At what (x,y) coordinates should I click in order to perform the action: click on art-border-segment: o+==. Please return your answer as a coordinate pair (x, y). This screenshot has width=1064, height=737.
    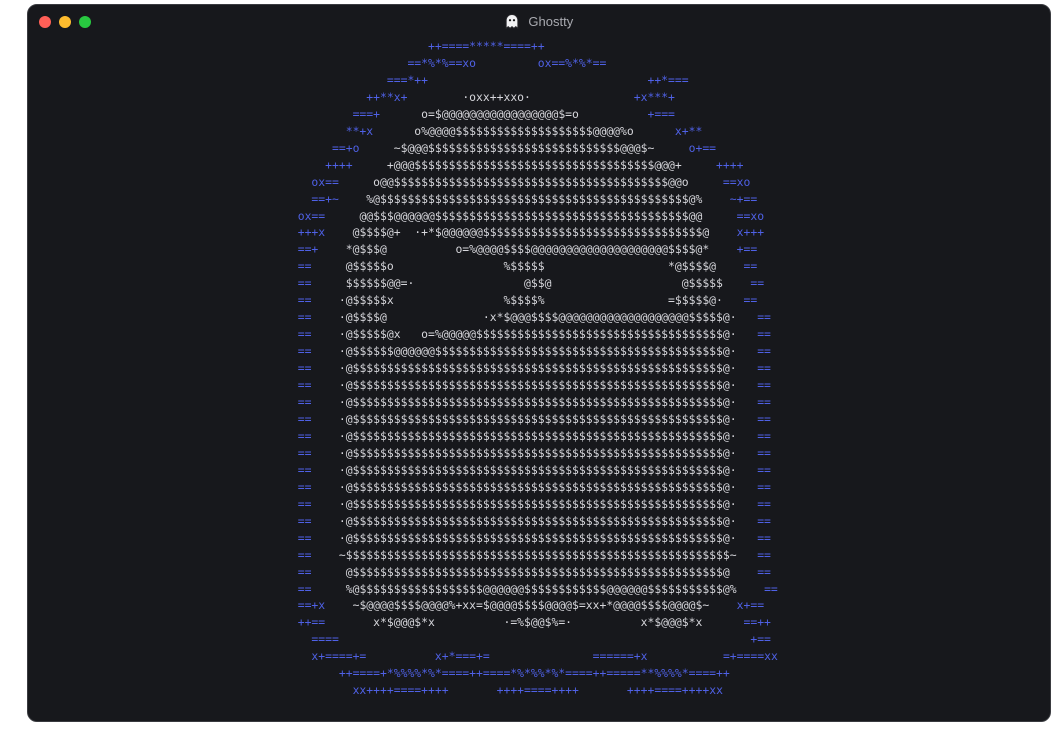
    Looking at the image, I should click on (702, 147).